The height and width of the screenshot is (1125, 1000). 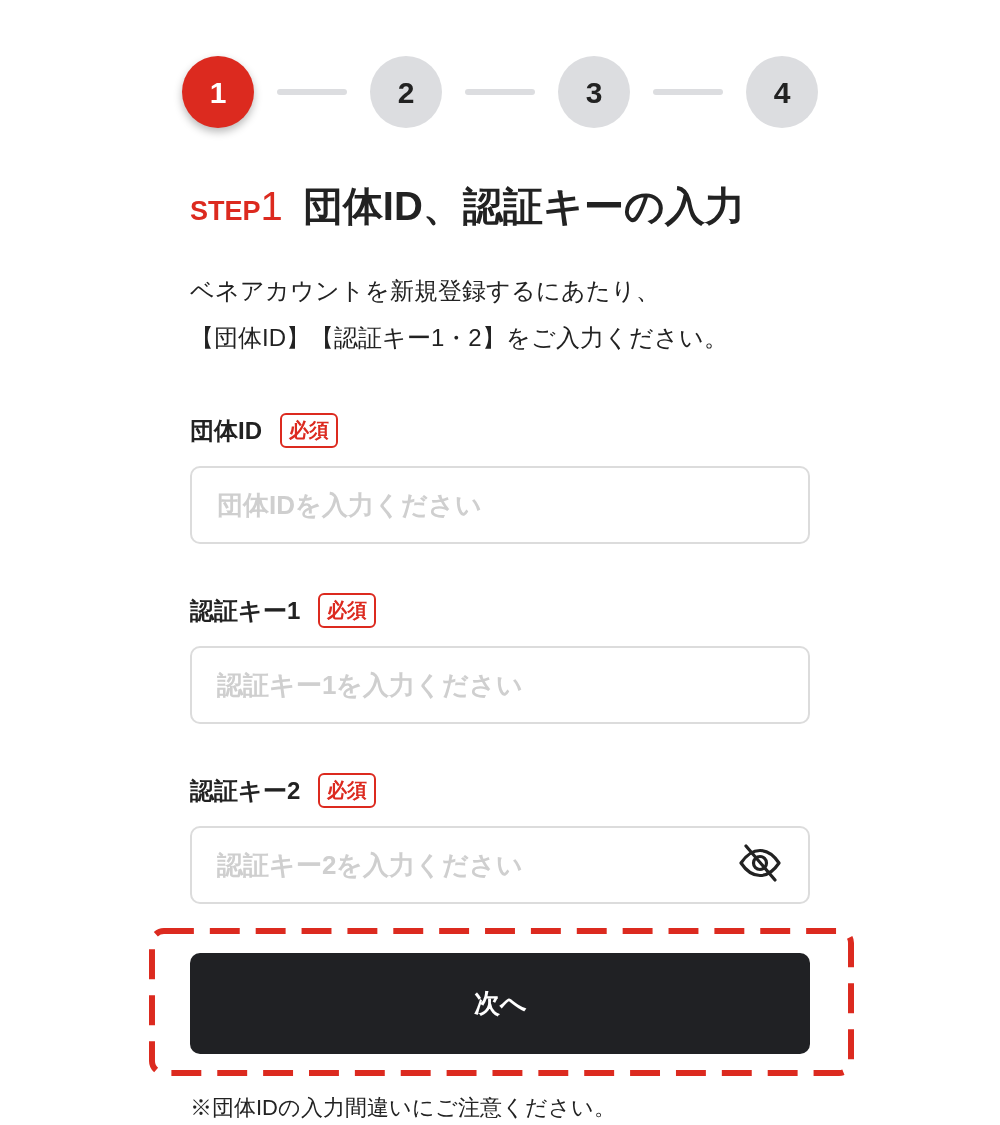 I want to click on field-label: 団体ID, so click(x=226, y=430).